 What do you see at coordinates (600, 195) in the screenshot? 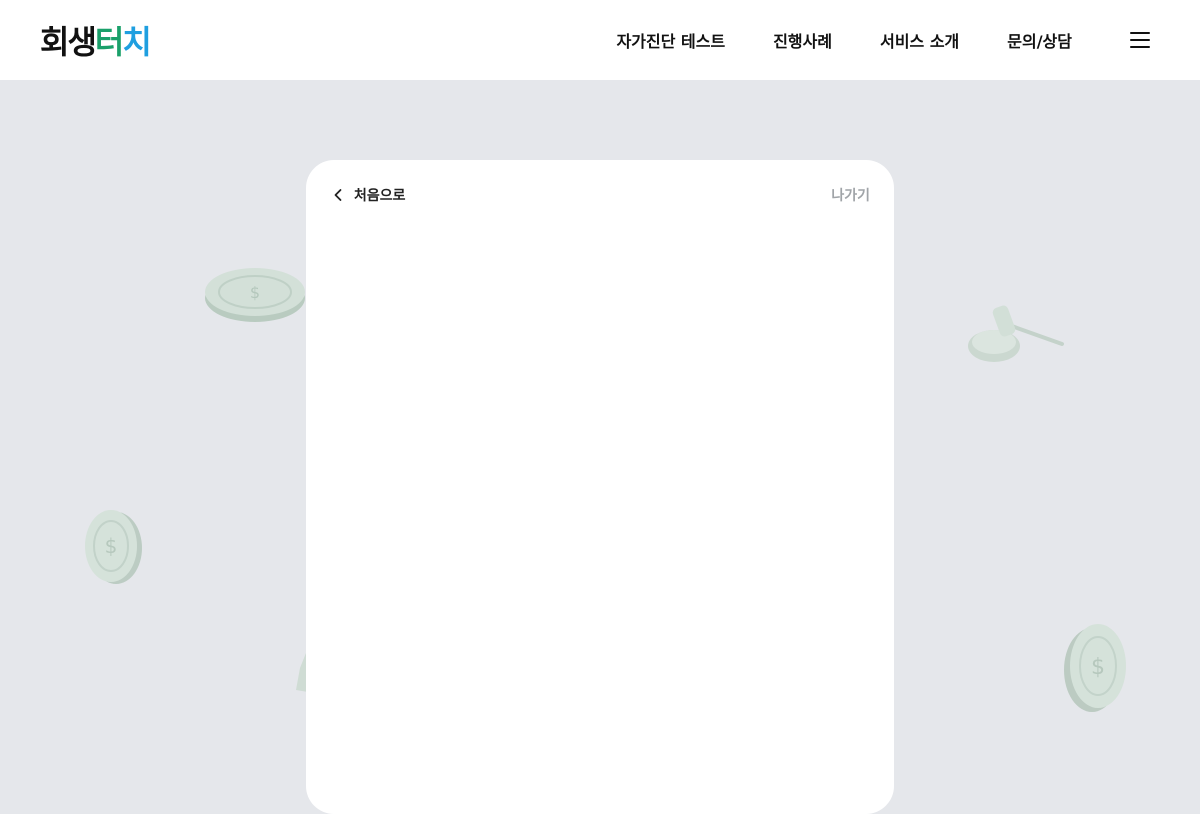
I see `card-toolbar: 처음으로 나가기` at bounding box center [600, 195].